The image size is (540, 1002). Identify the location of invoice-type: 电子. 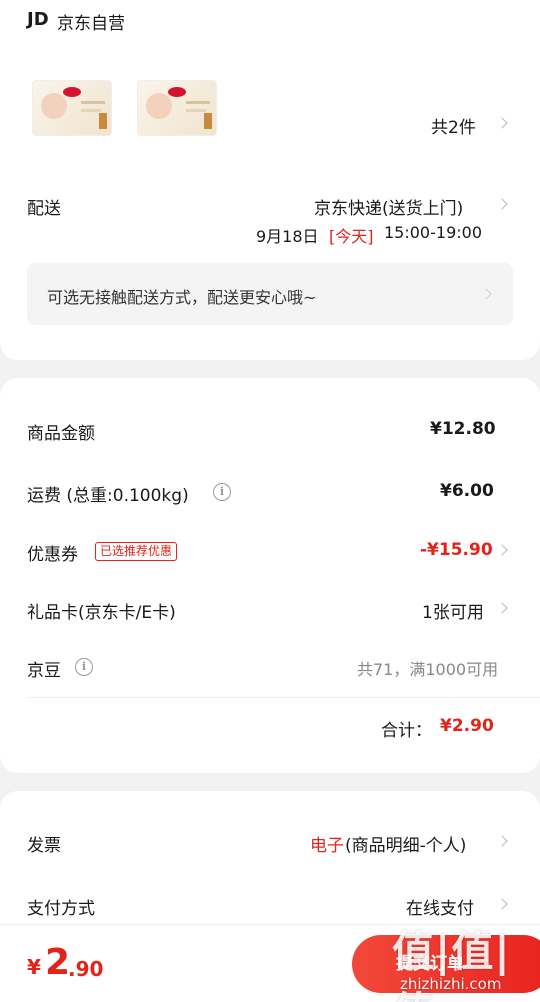
(327, 843).